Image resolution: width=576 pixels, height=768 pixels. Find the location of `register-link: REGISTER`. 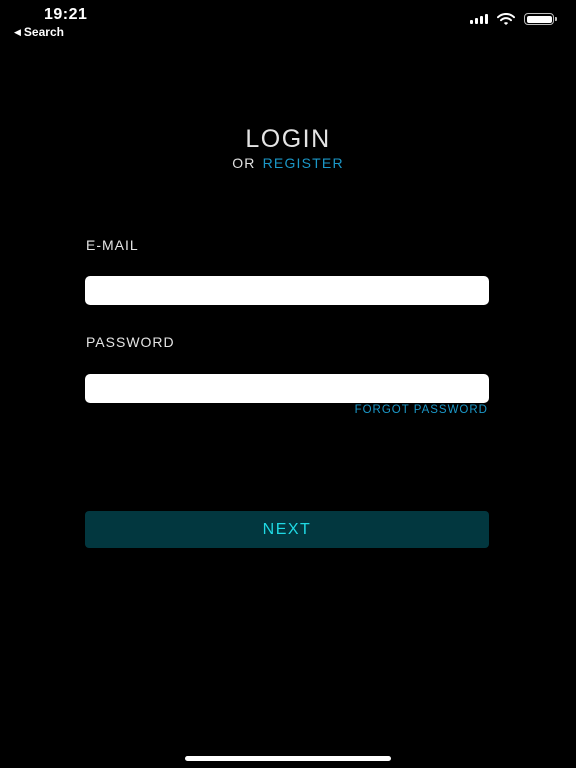

register-link: REGISTER is located at coordinates (303, 163).